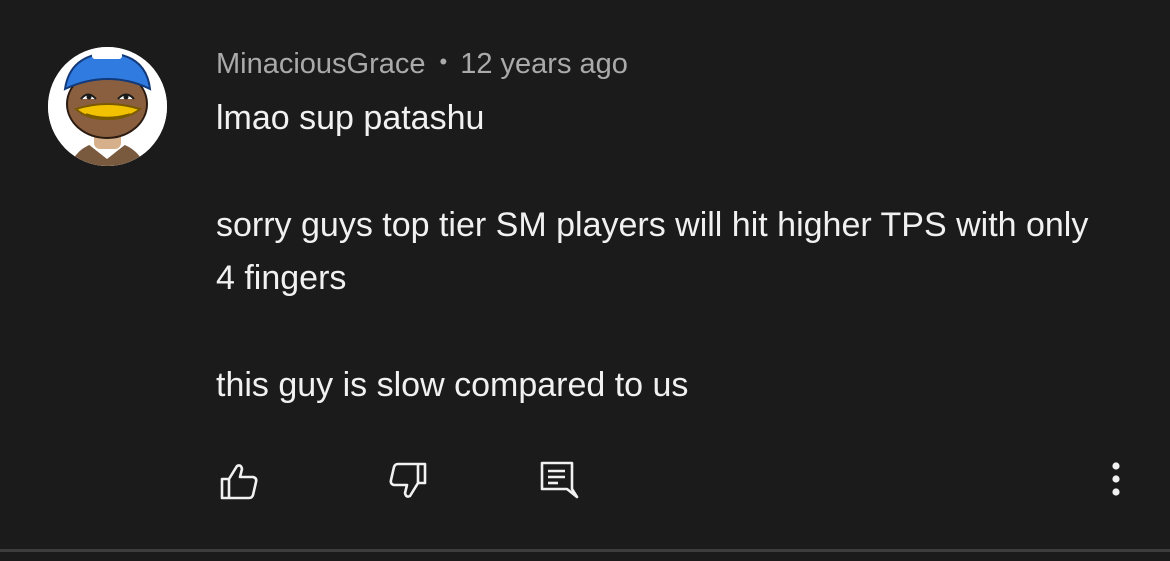 The height and width of the screenshot is (561, 1170). I want to click on avatar, so click(107, 106).